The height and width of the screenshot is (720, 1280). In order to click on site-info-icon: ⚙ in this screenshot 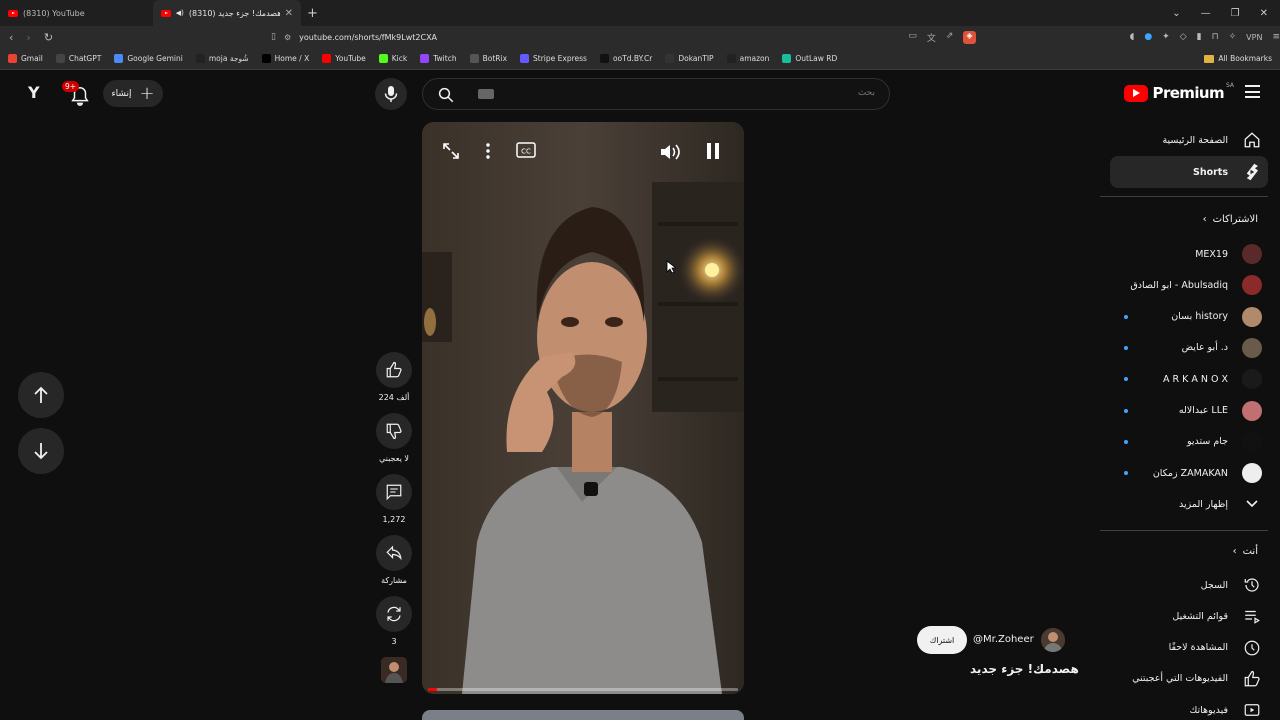, I will do `click(287, 37)`.